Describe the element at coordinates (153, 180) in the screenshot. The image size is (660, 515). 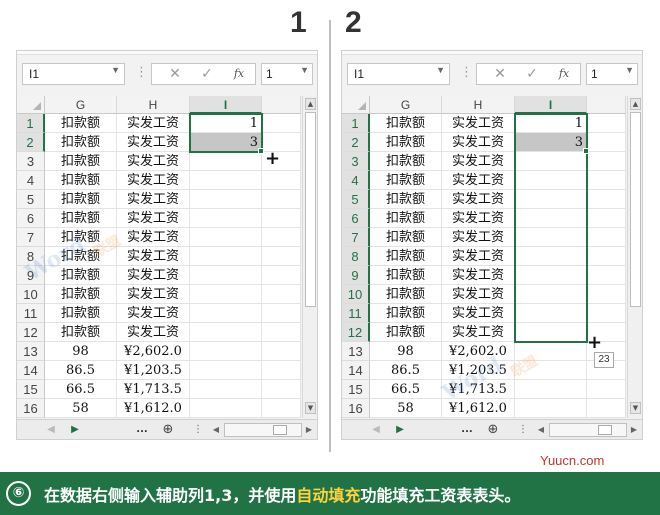
I see `cell-h4: 实发工资` at that location.